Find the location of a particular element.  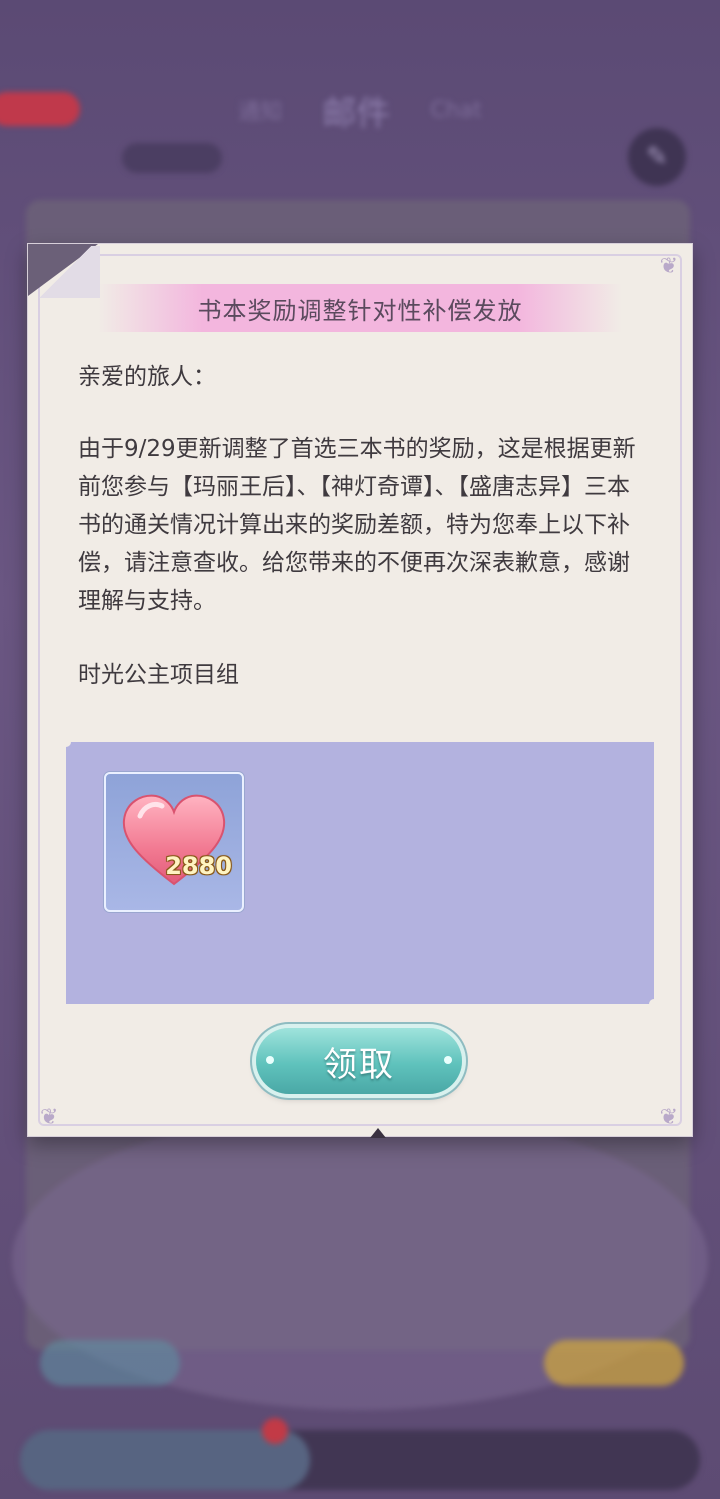

mail-greeting: 亲爱的旅人： is located at coordinates (147, 377).